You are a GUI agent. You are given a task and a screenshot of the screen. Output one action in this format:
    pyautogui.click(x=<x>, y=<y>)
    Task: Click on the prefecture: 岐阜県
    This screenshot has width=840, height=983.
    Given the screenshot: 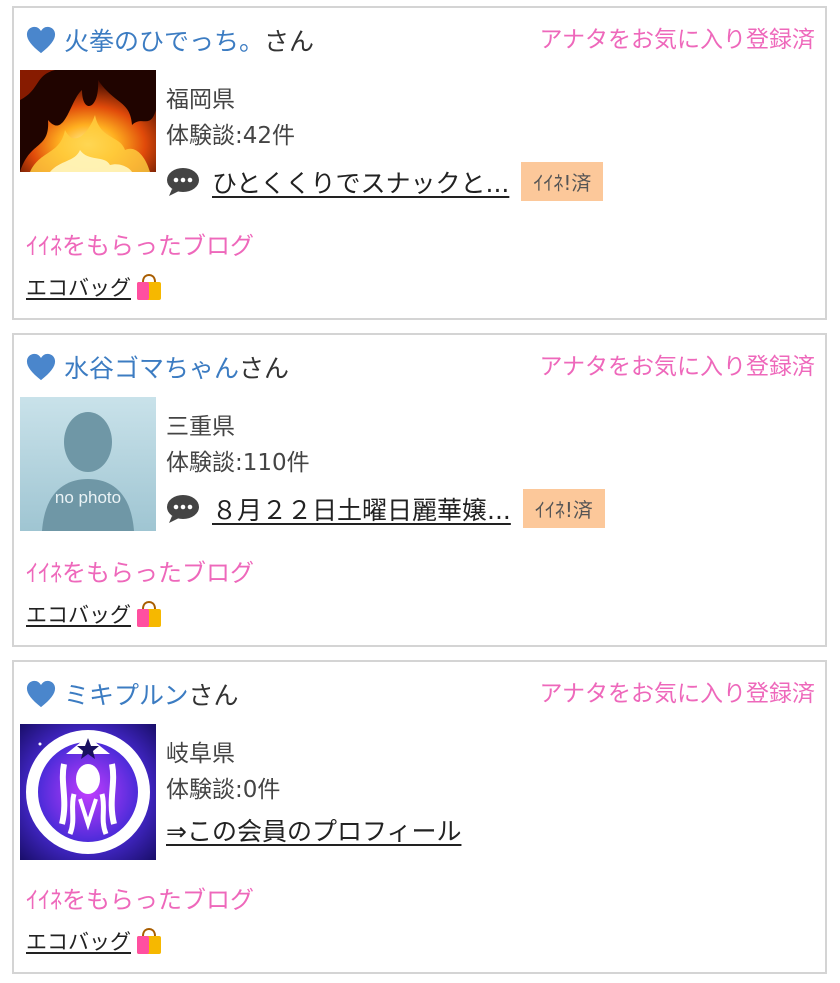 What is the action you would take?
    pyautogui.click(x=200, y=754)
    